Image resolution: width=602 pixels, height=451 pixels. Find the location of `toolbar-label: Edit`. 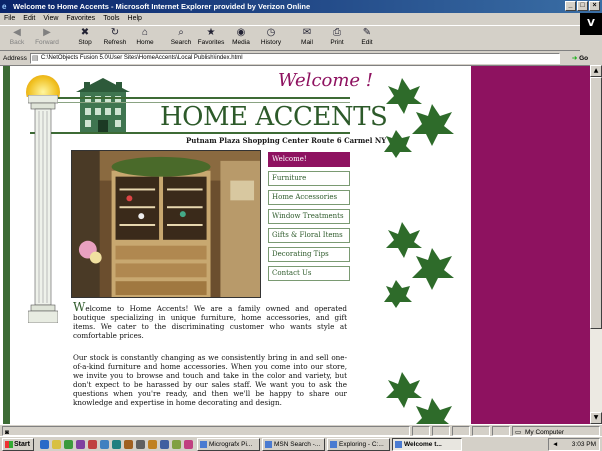

toolbar-label: Edit is located at coordinates (367, 42).